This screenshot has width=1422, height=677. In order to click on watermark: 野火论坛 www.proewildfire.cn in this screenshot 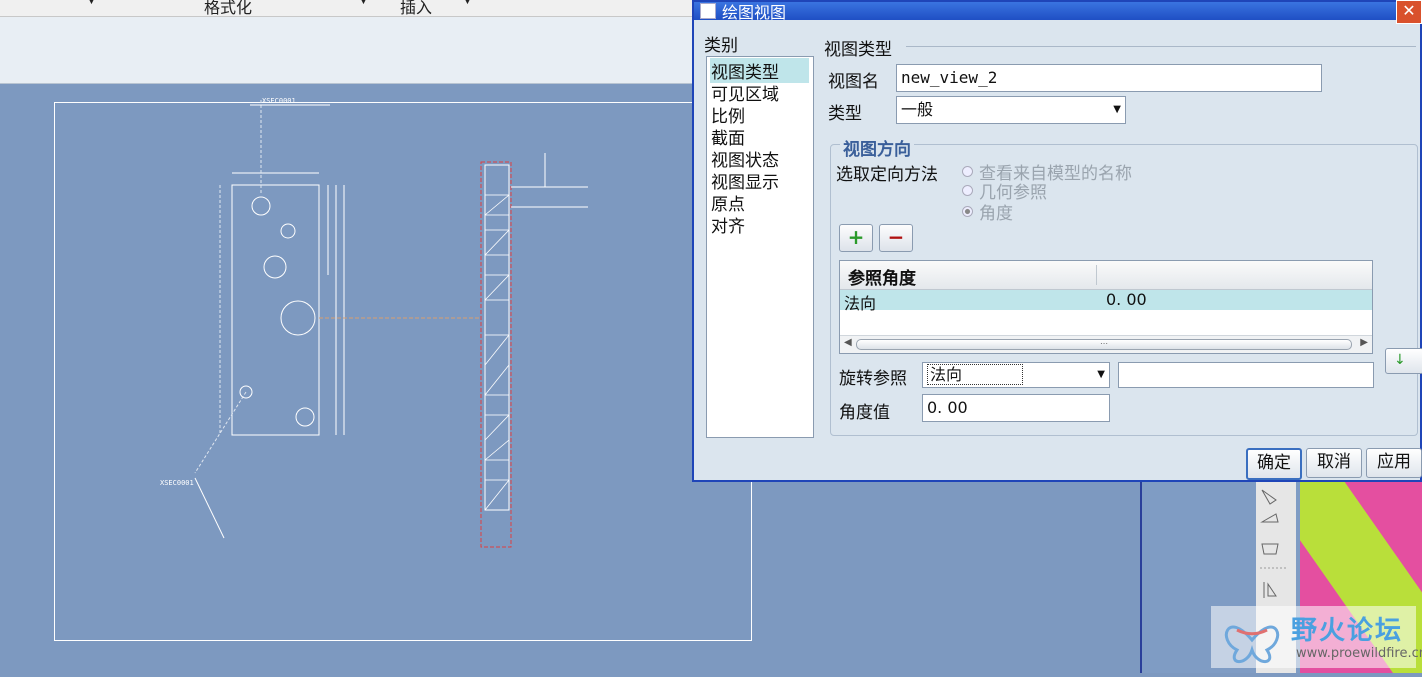, I will do `click(1316, 637)`.